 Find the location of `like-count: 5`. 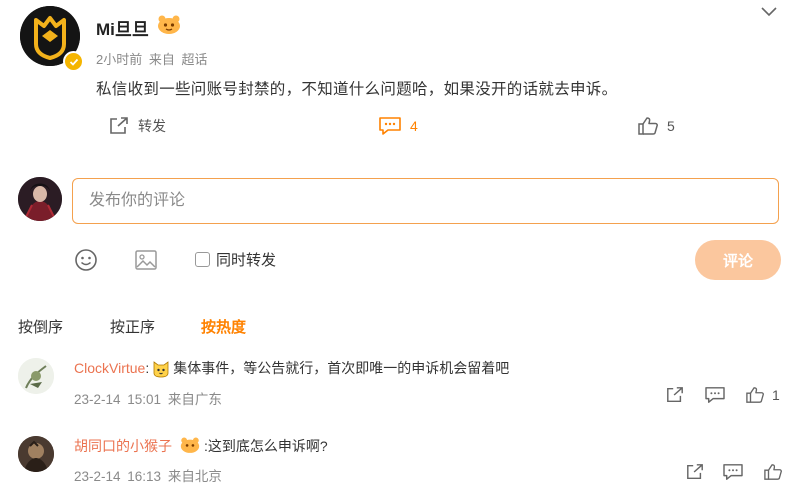

like-count: 5 is located at coordinates (671, 126).